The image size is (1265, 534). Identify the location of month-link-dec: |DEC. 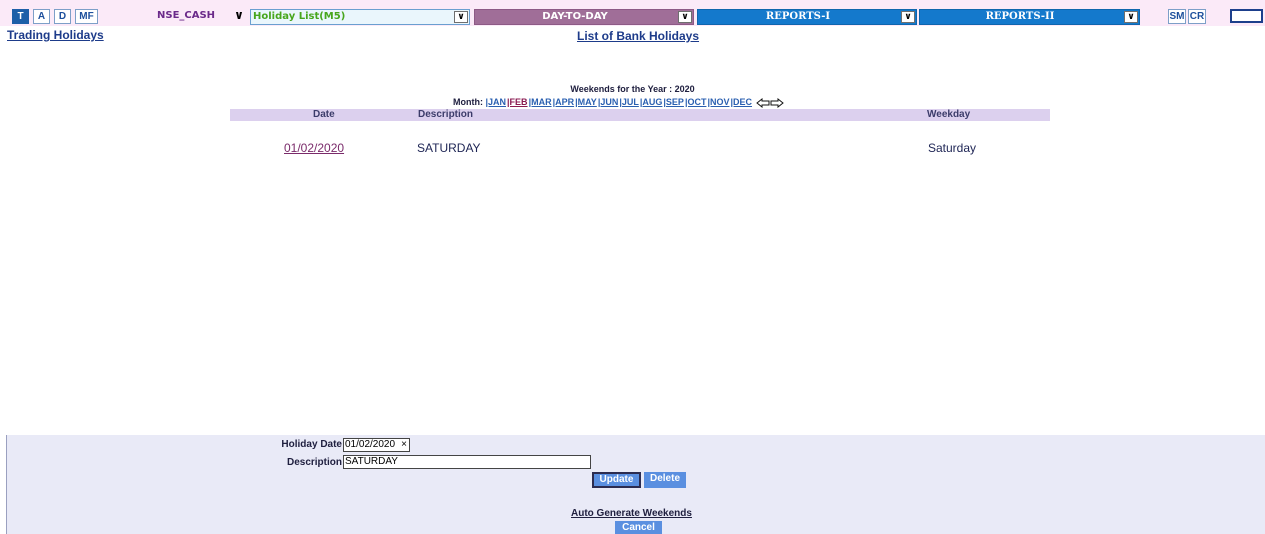
(741, 102).